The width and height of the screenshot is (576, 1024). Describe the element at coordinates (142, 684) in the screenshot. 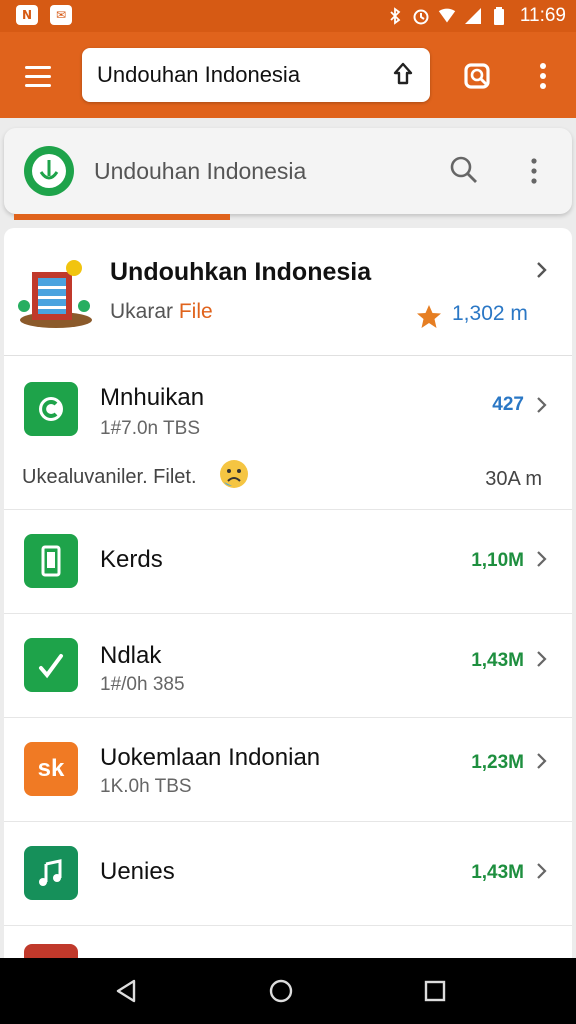

I see `list-item-subtitle: 1#/0h 385` at that location.